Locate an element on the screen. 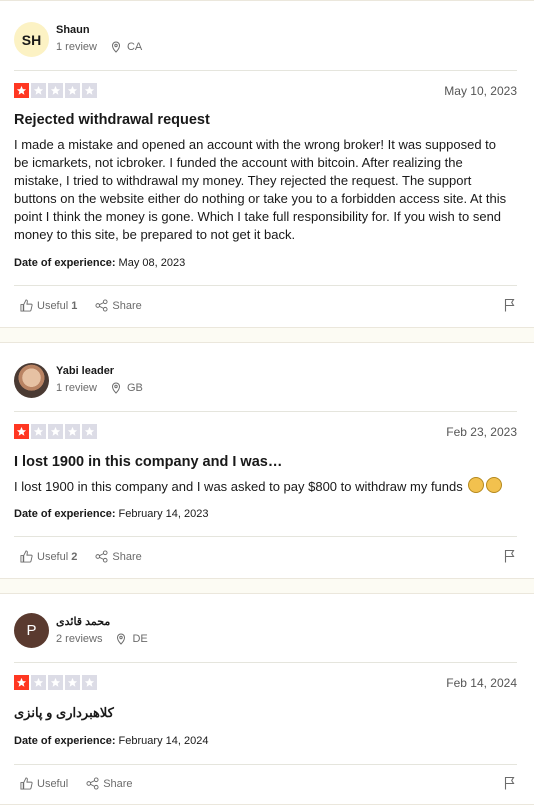  avatar is located at coordinates (31, 380).